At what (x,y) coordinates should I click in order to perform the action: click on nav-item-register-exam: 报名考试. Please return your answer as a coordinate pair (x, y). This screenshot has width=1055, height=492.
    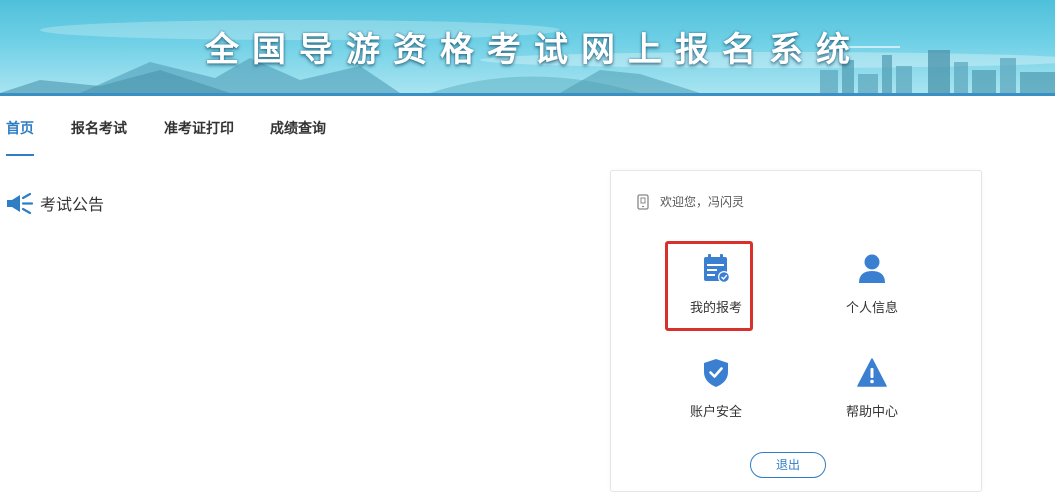
    Looking at the image, I should click on (99, 128).